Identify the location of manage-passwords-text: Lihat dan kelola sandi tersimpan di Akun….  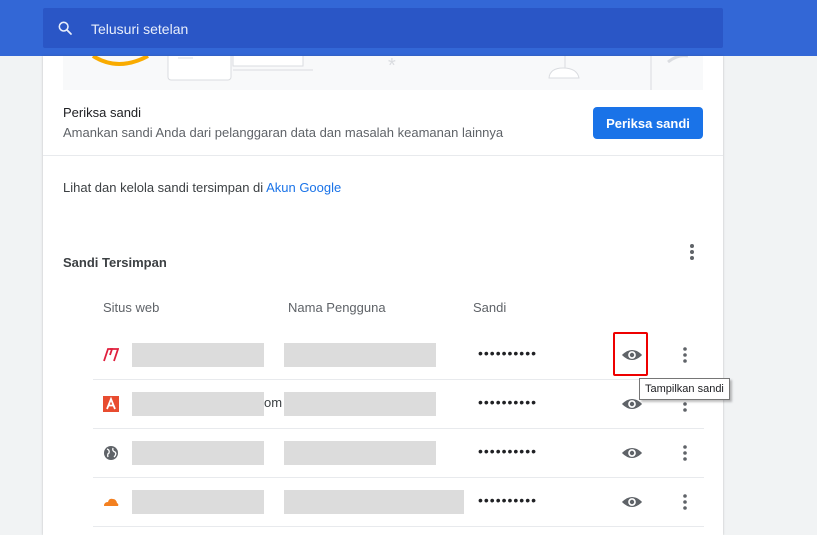
(202, 187).